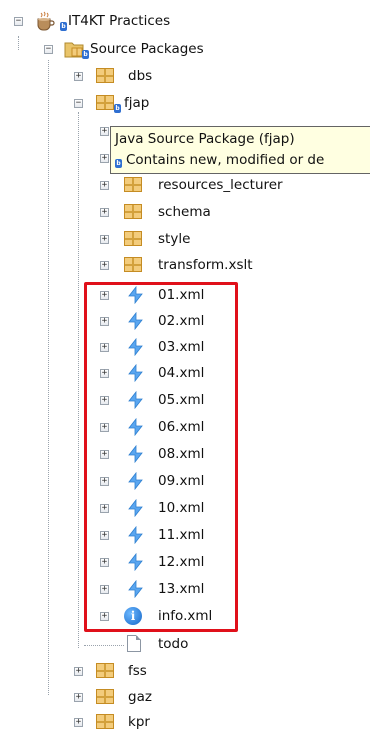 This screenshot has height=735, width=370. Describe the element at coordinates (134, 643) in the screenshot. I see `text-file-icon` at that location.